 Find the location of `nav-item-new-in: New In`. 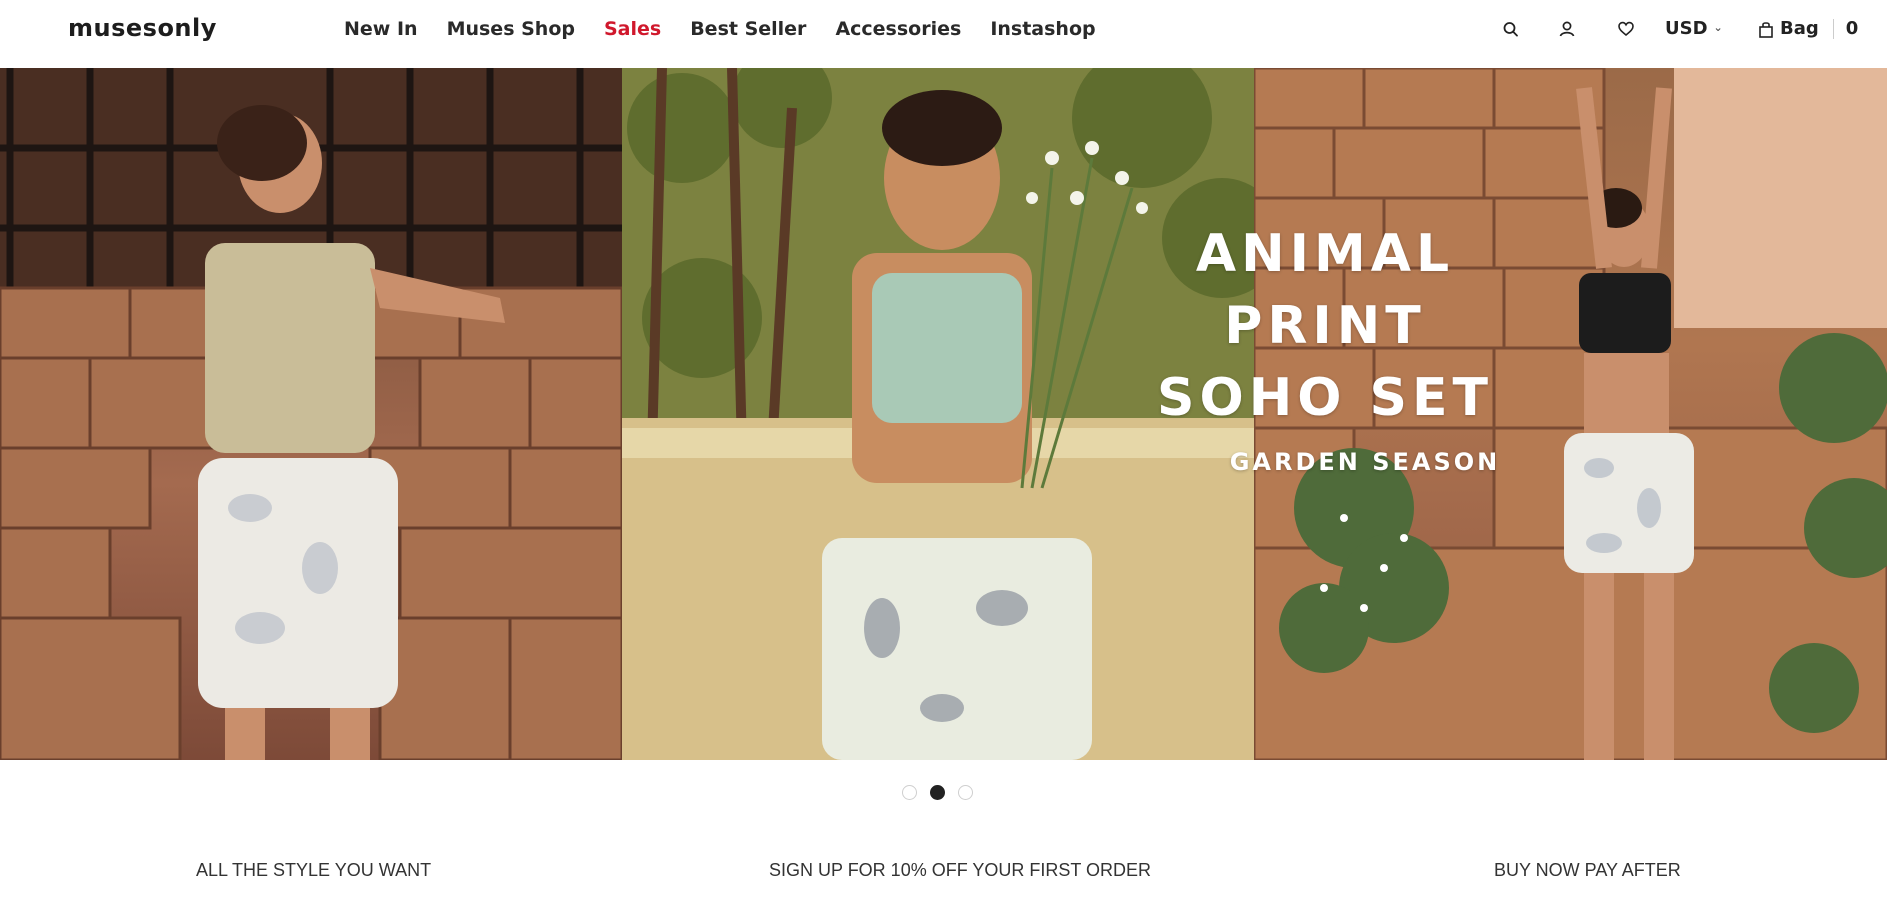

nav-item-new-in: New In is located at coordinates (381, 29).